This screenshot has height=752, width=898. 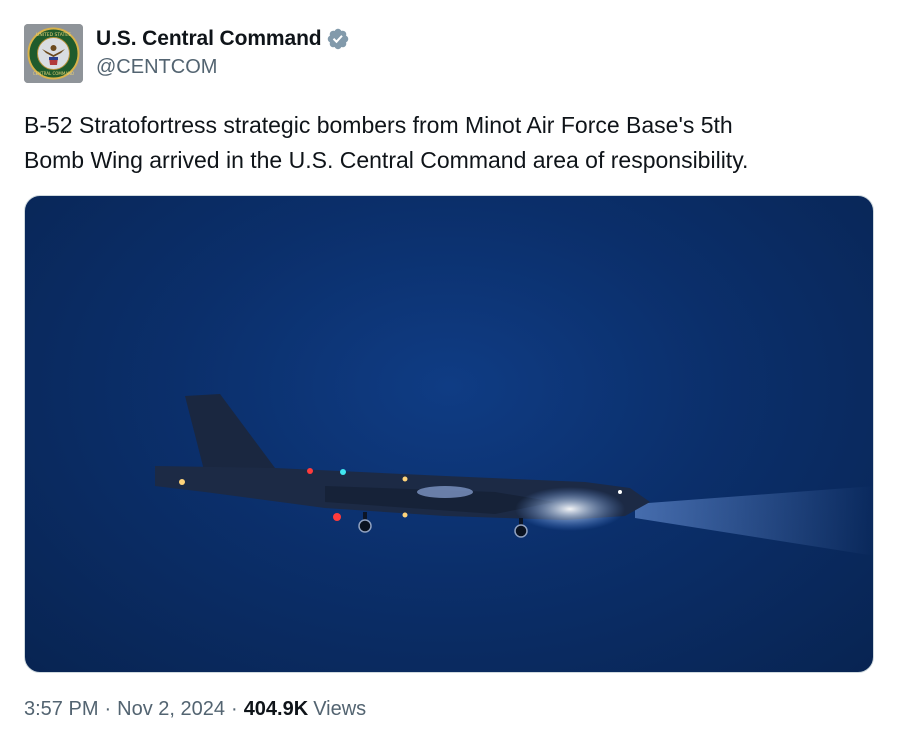 I want to click on display-name: U.S. Central Command, so click(x=209, y=39).